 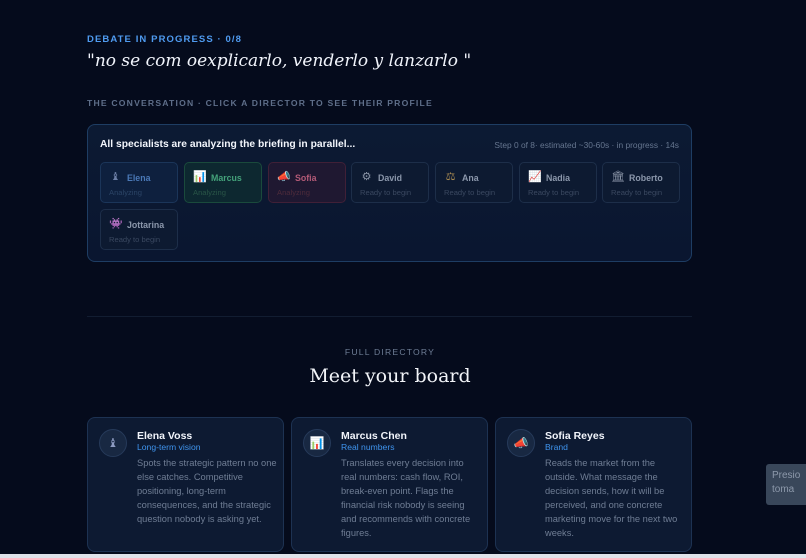 I want to click on director-chip-jottarina: 👾 Jottarina Ready to begin, so click(x=139, y=229).